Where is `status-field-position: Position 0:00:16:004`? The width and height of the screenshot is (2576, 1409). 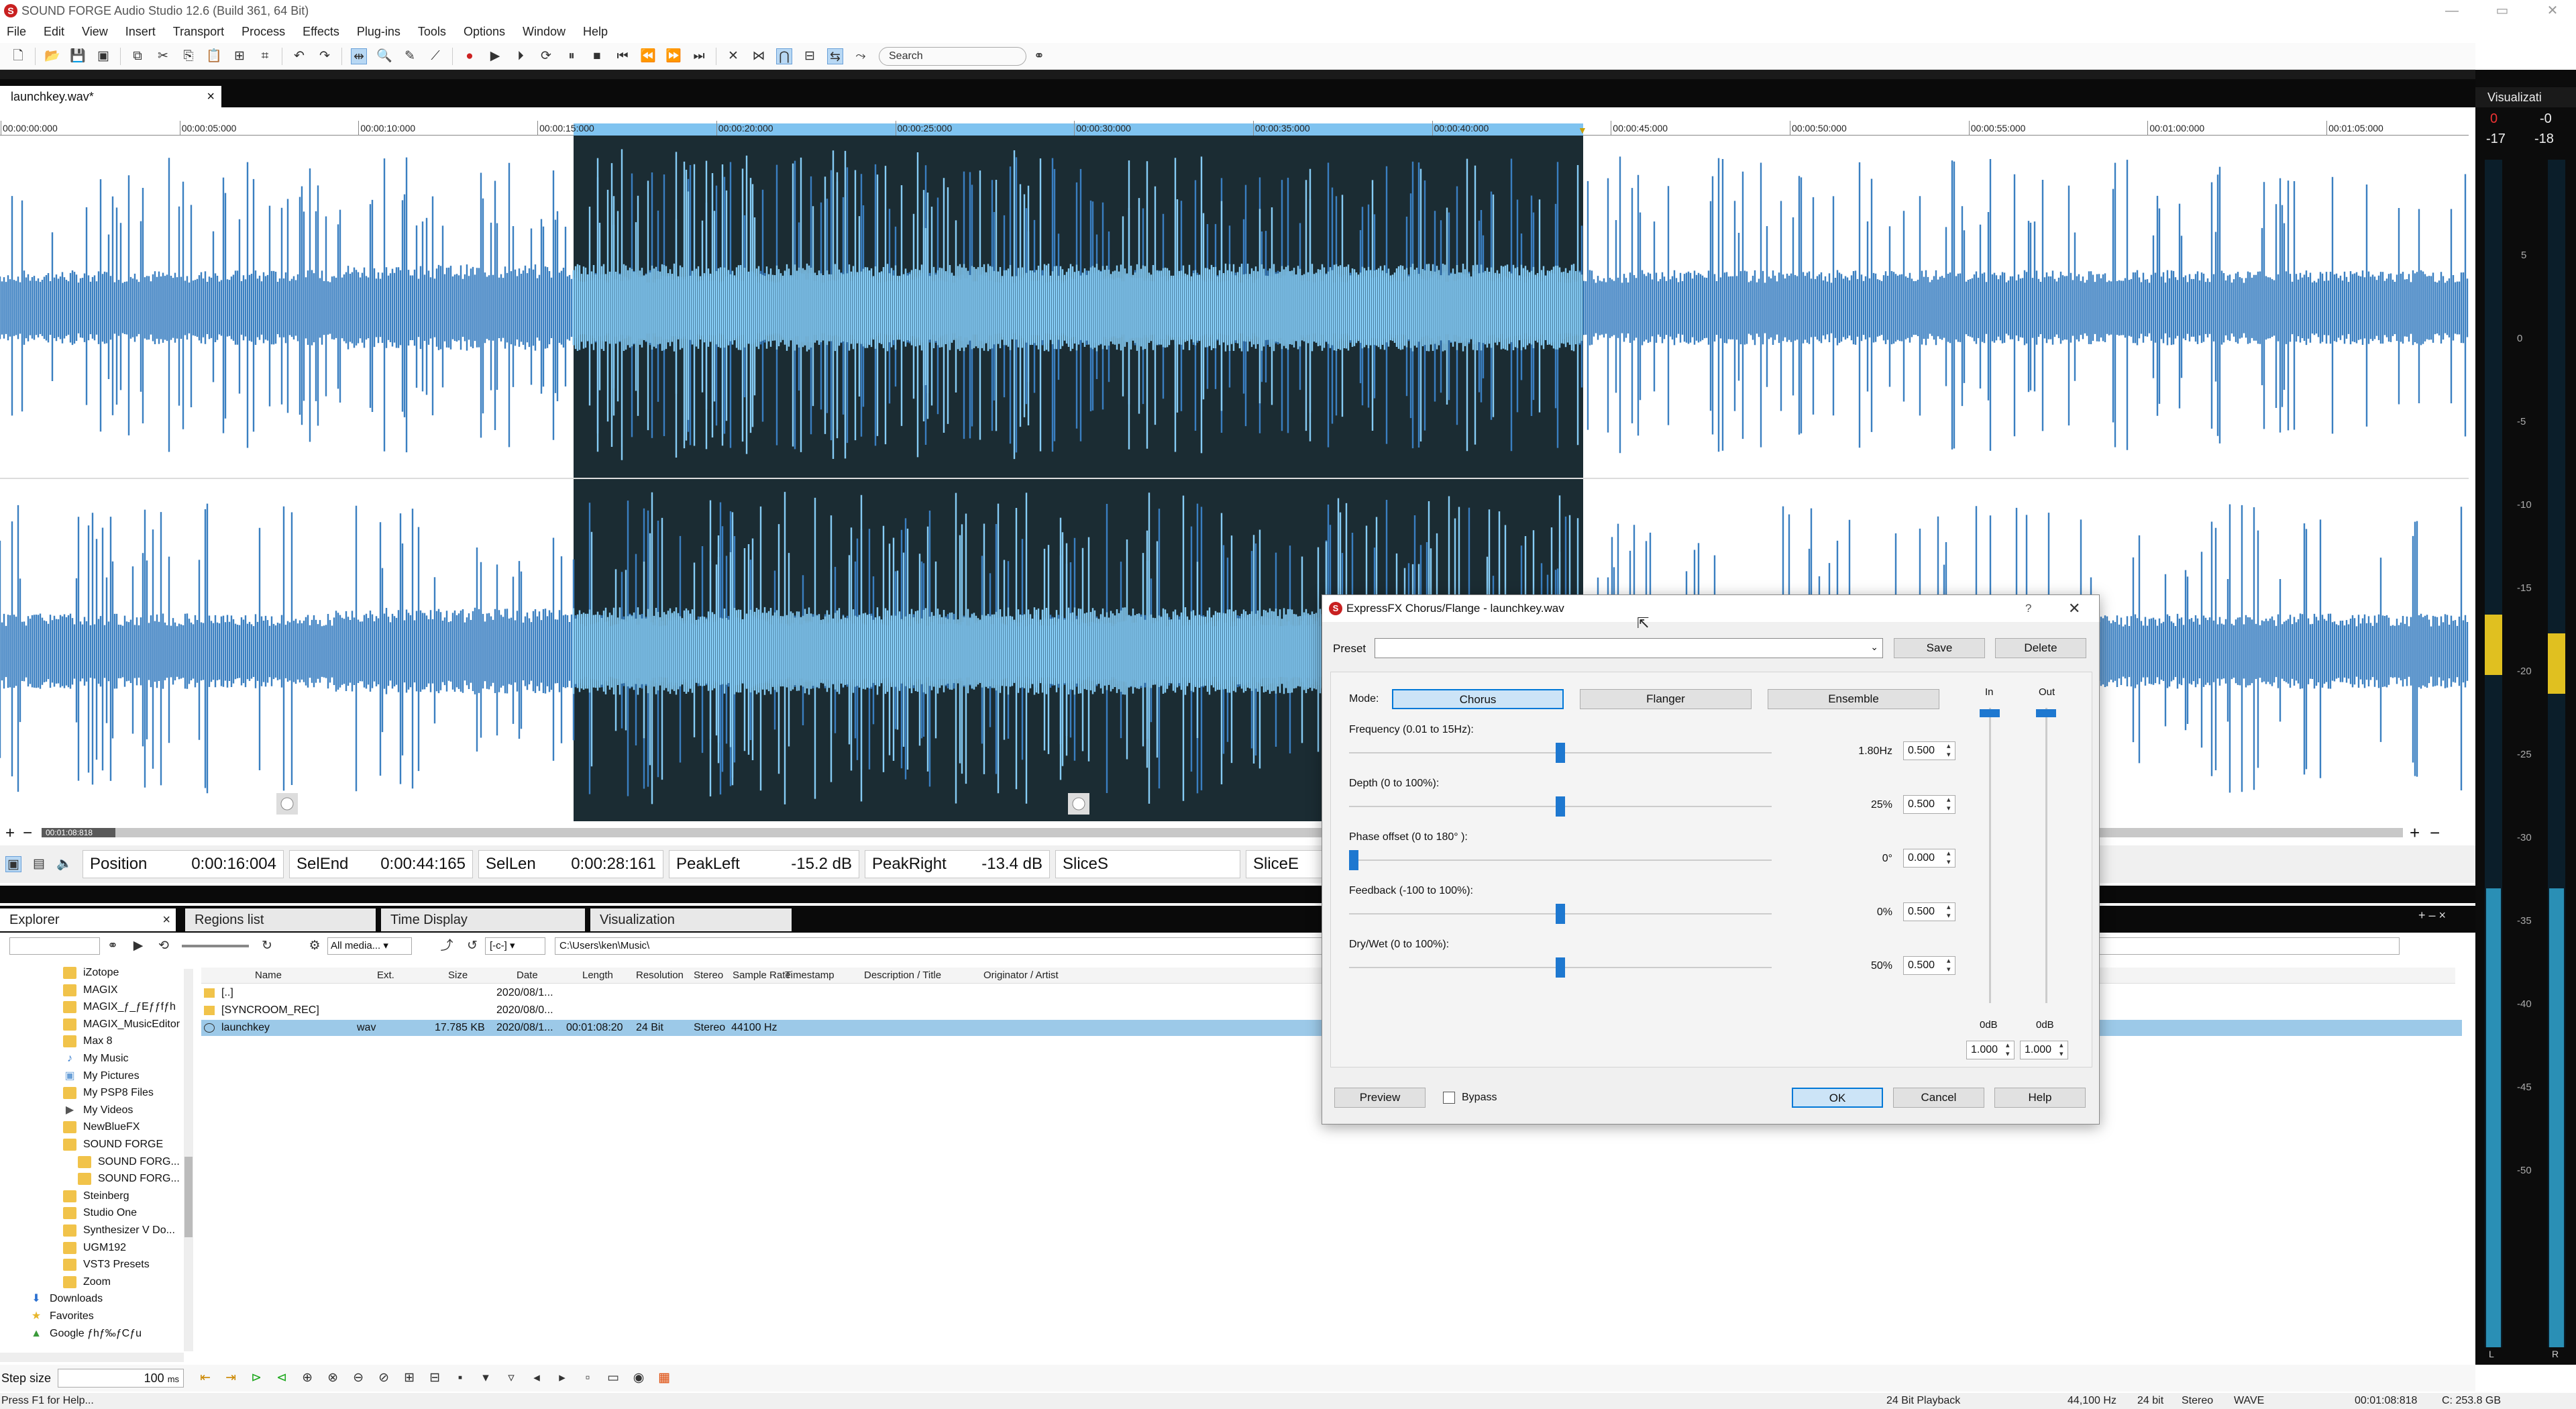
status-field-position: Position 0:00:16:004 is located at coordinates (183, 864).